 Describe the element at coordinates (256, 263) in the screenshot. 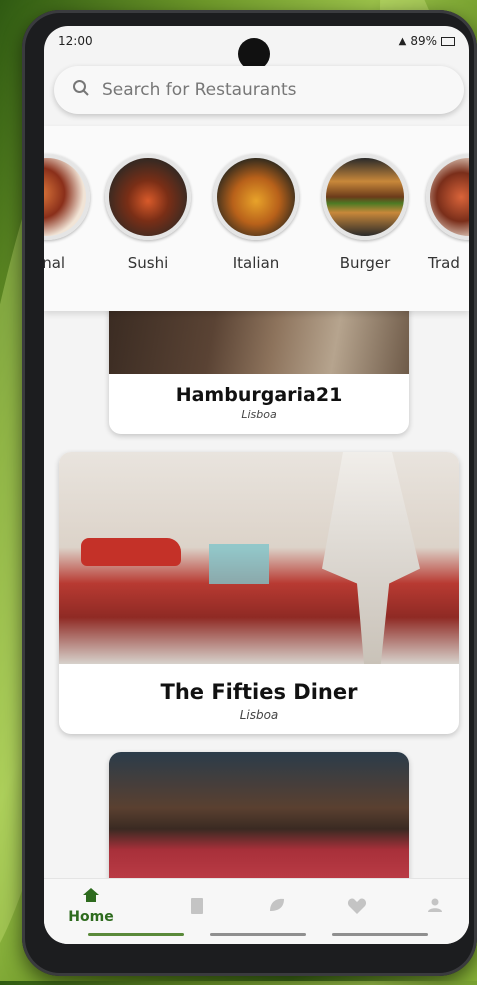

I see `category-label: Italian` at that location.